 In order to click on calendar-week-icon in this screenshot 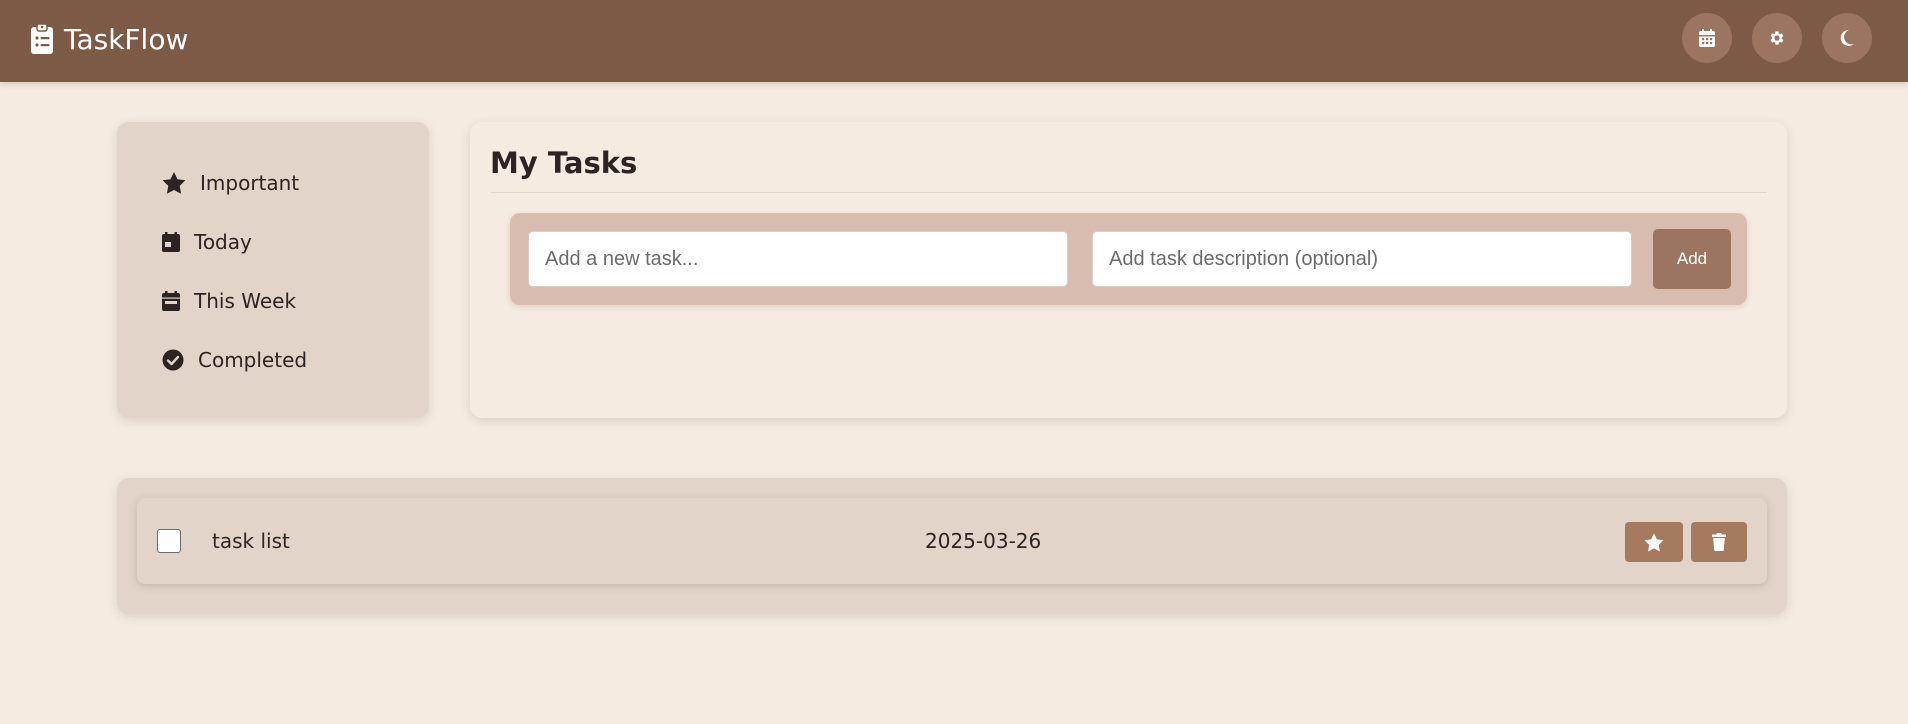, I will do `click(171, 301)`.